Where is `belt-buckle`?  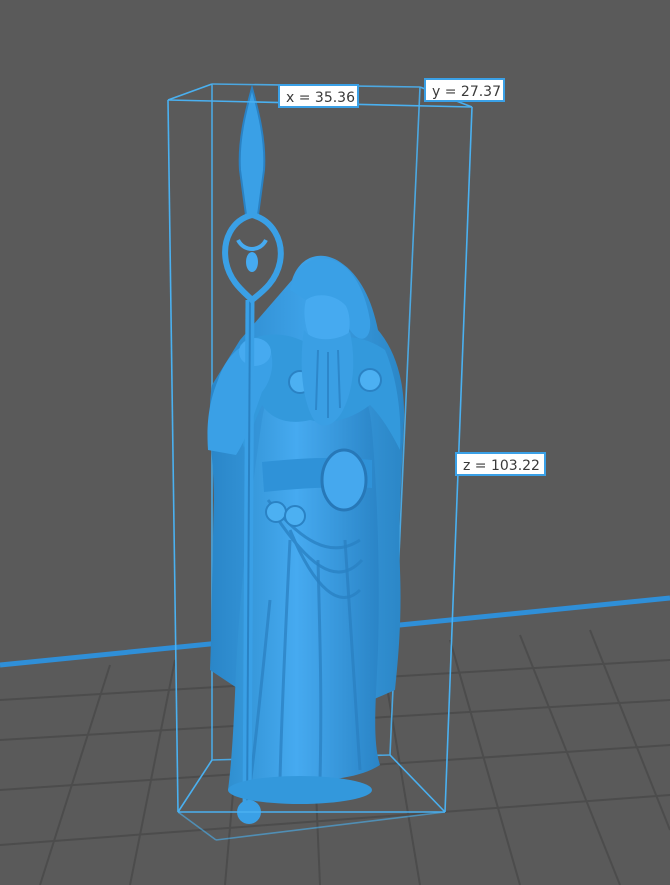 belt-buckle is located at coordinates (344, 480).